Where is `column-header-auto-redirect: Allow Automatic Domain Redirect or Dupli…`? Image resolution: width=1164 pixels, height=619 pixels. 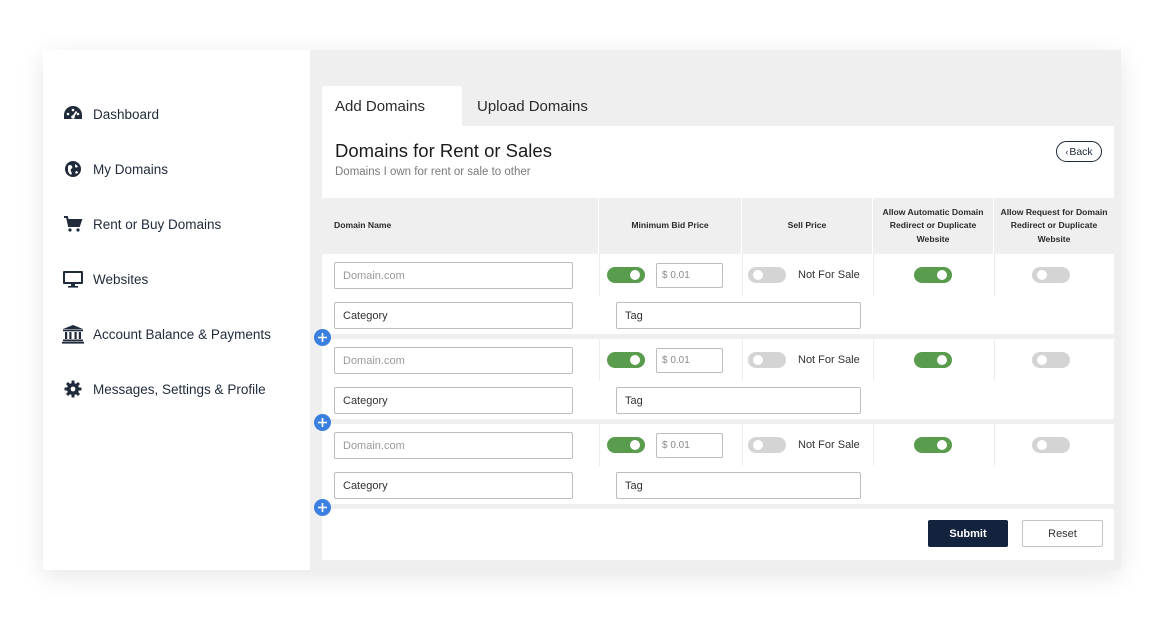
column-header-auto-redirect: Allow Automatic Domain Redirect or Dupli… is located at coordinates (933, 226).